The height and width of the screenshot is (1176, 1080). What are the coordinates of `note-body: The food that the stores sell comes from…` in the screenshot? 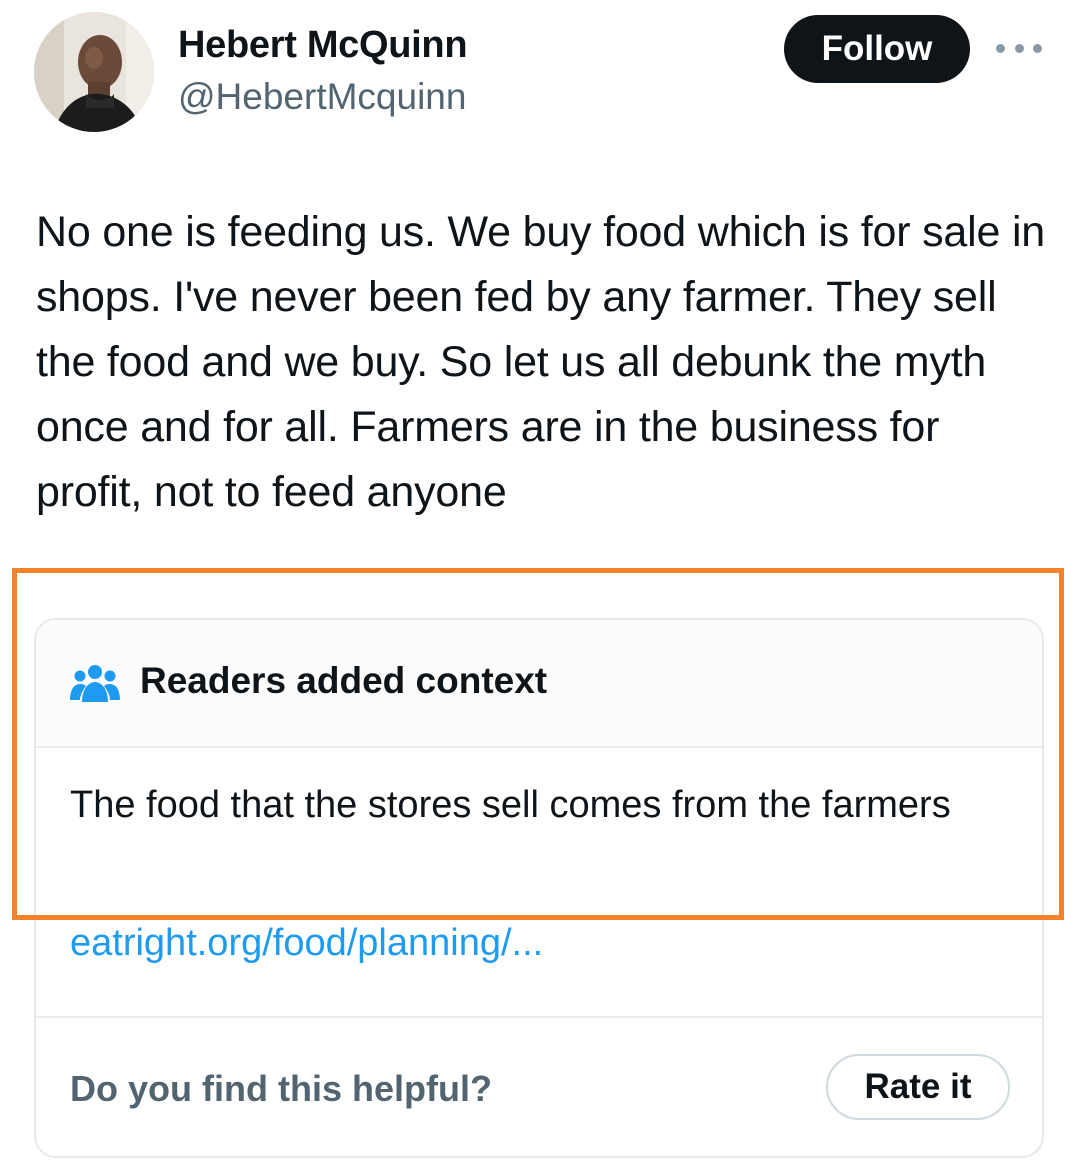 It's located at (510, 805).